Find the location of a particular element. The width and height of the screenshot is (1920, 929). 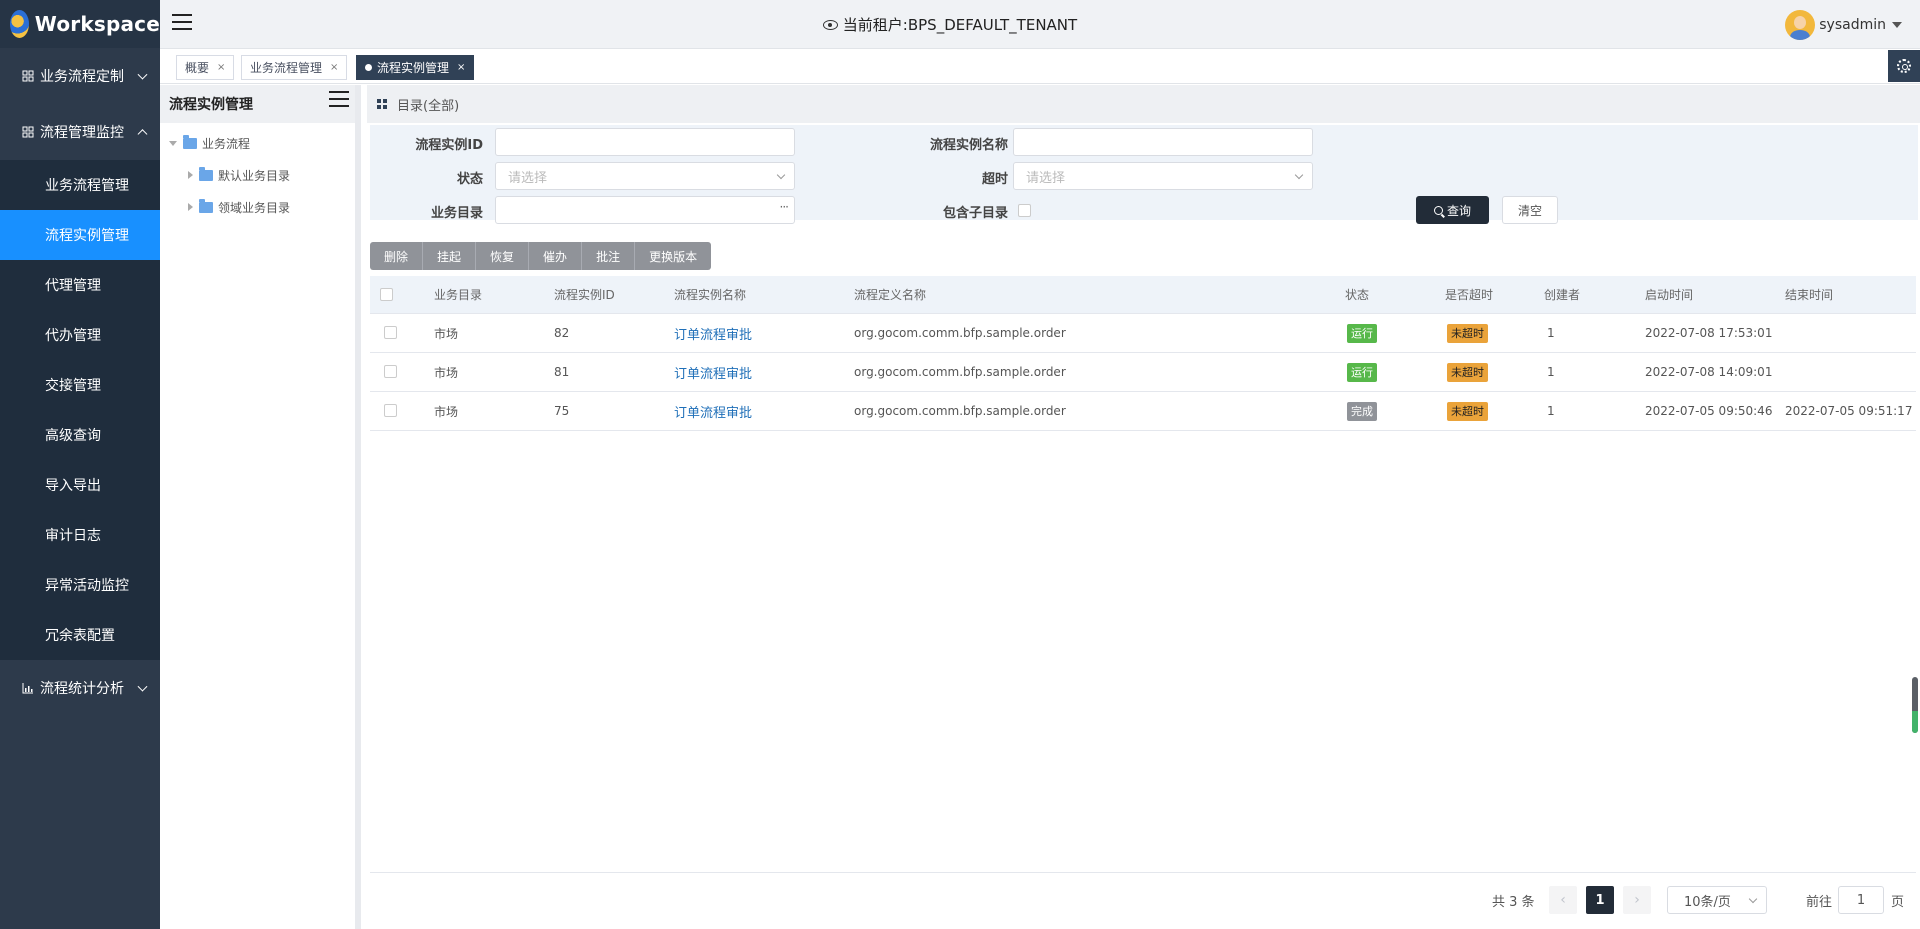

cell-start-time: 2022-07-08 14:09:01 is located at coordinates (1709, 372).